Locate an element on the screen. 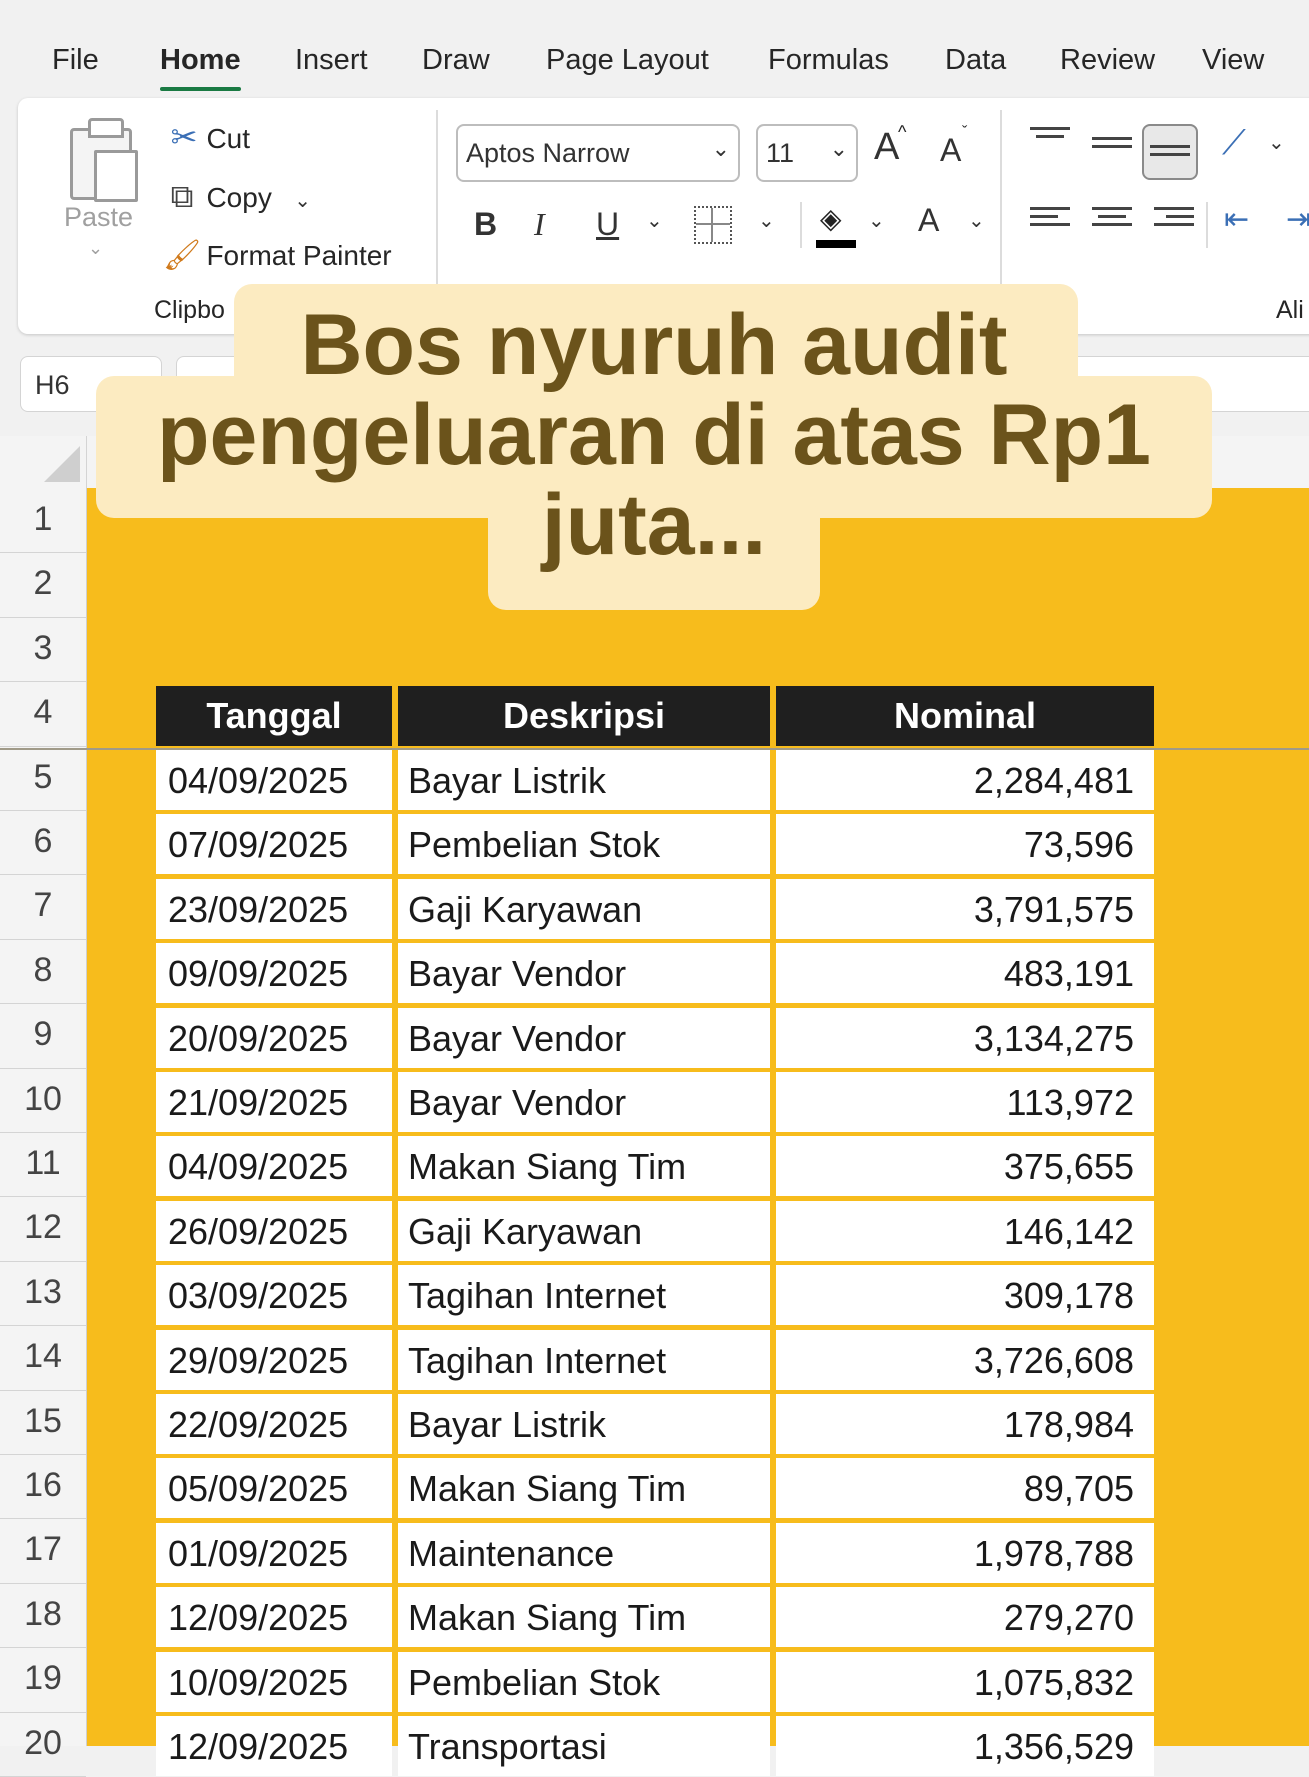  row-number: 16 is located at coordinates (43, 1485).